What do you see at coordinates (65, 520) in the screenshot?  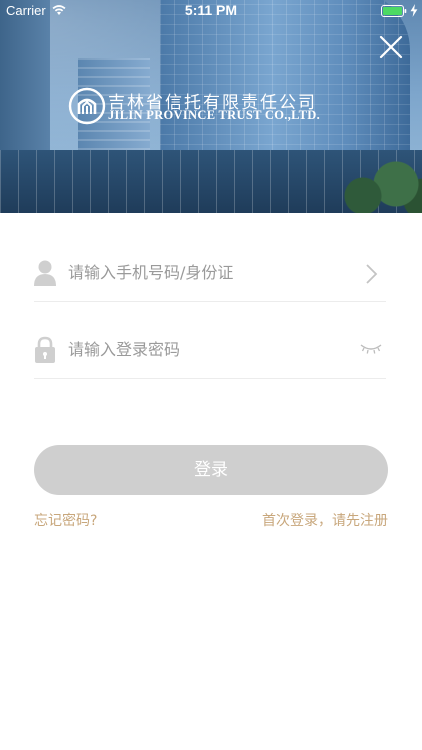 I see `forgot-password-link: 忘记密码?` at bounding box center [65, 520].